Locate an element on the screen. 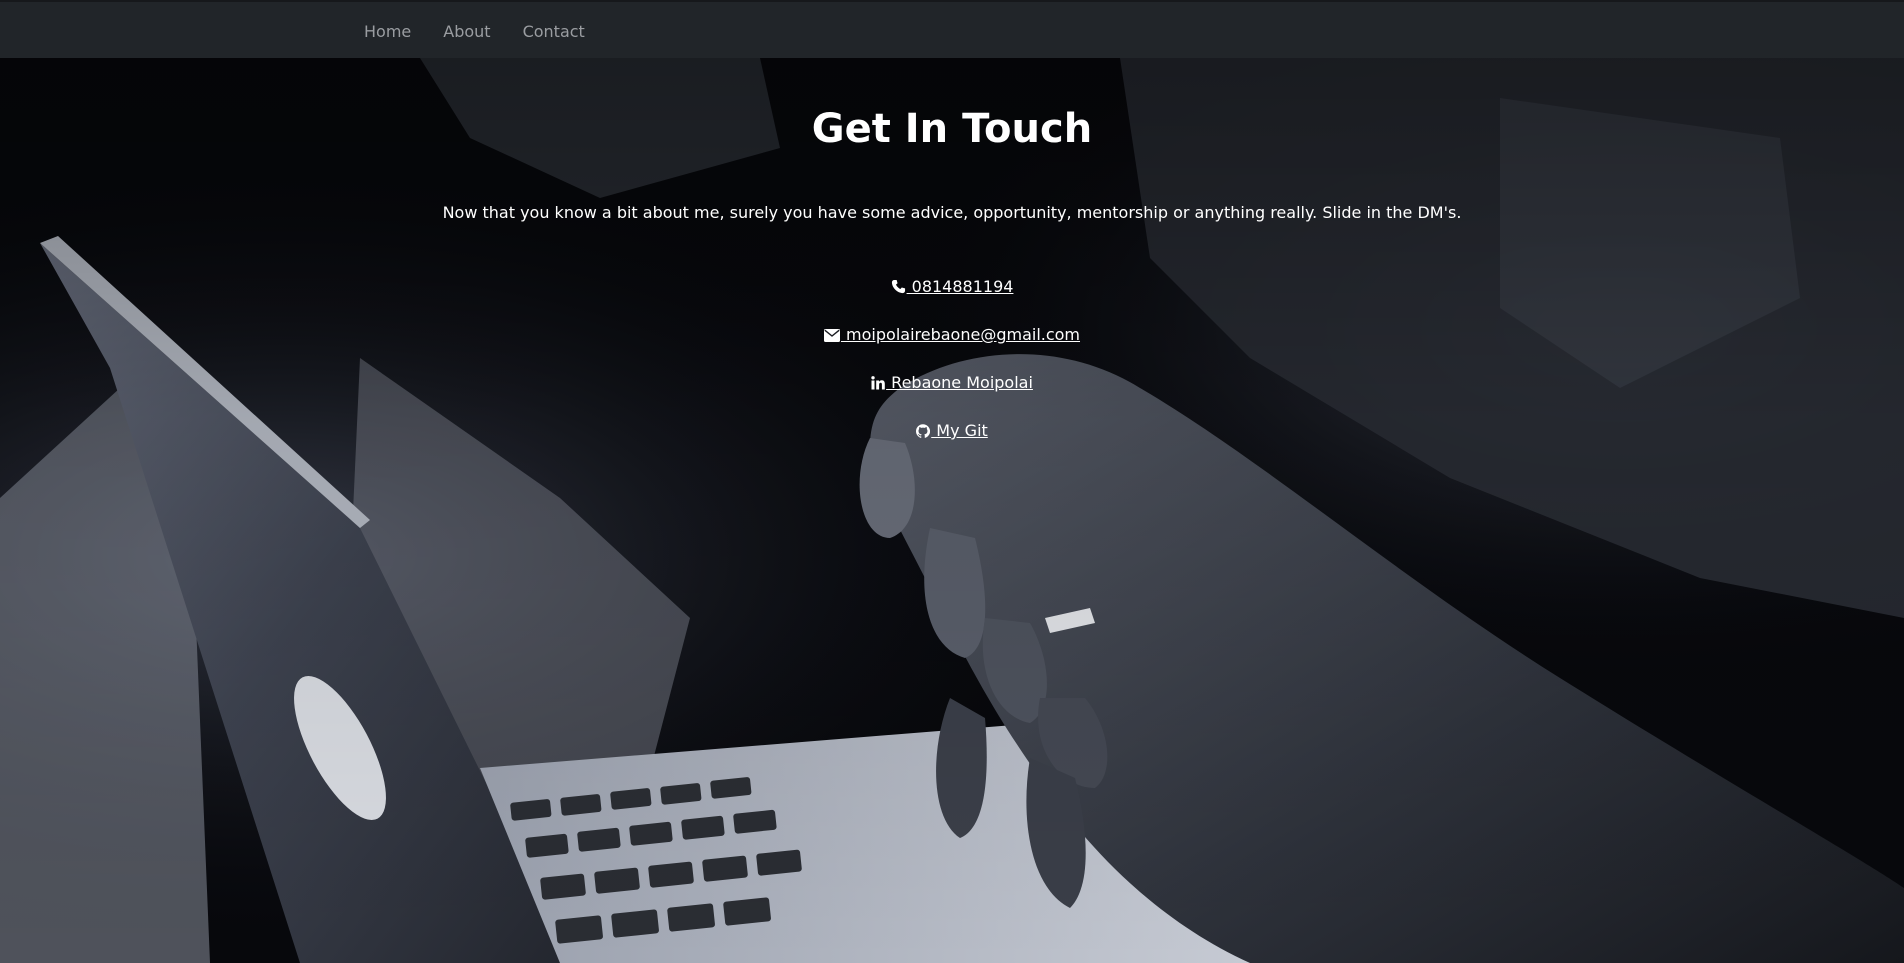 The image size is (1904, 963). nav-menu: Home About Contact is located at coordinates (482, 31).